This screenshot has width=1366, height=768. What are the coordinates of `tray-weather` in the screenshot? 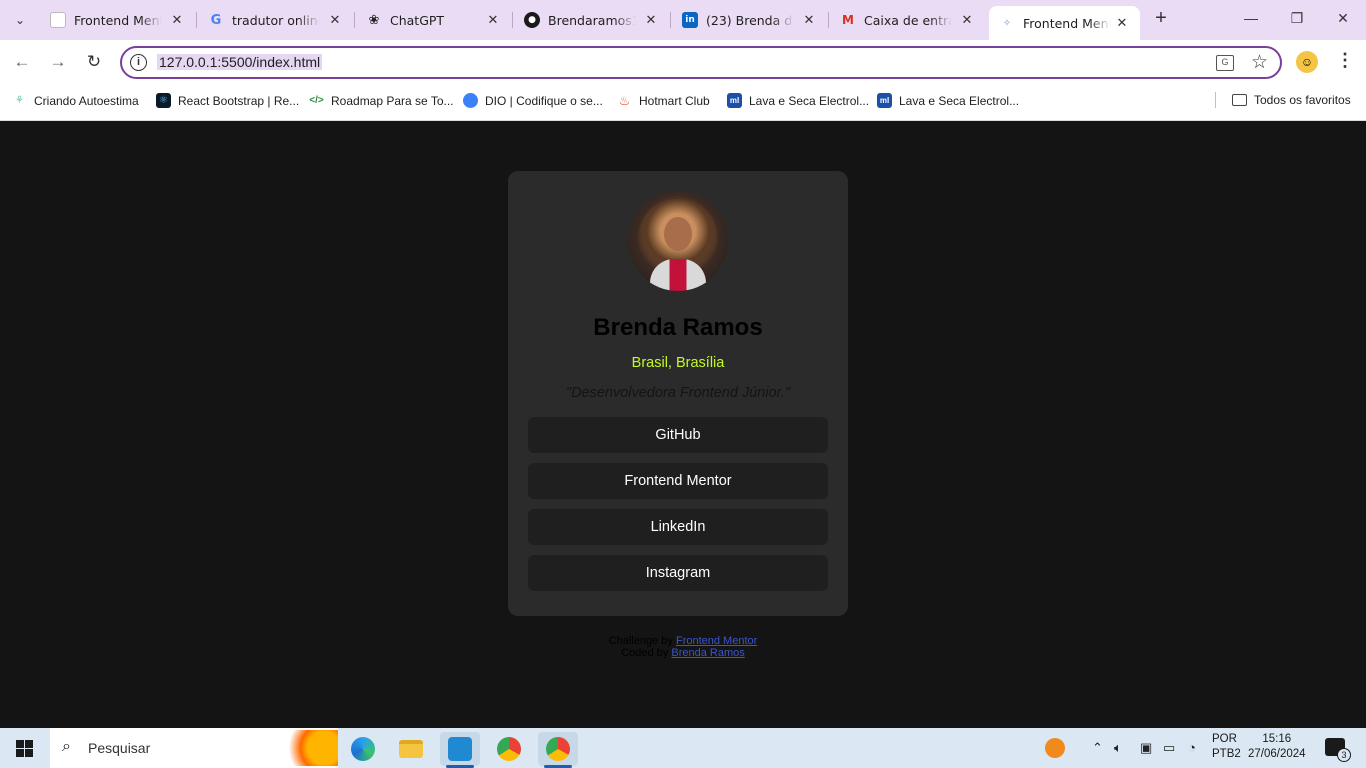 It's located at (1055, 748).